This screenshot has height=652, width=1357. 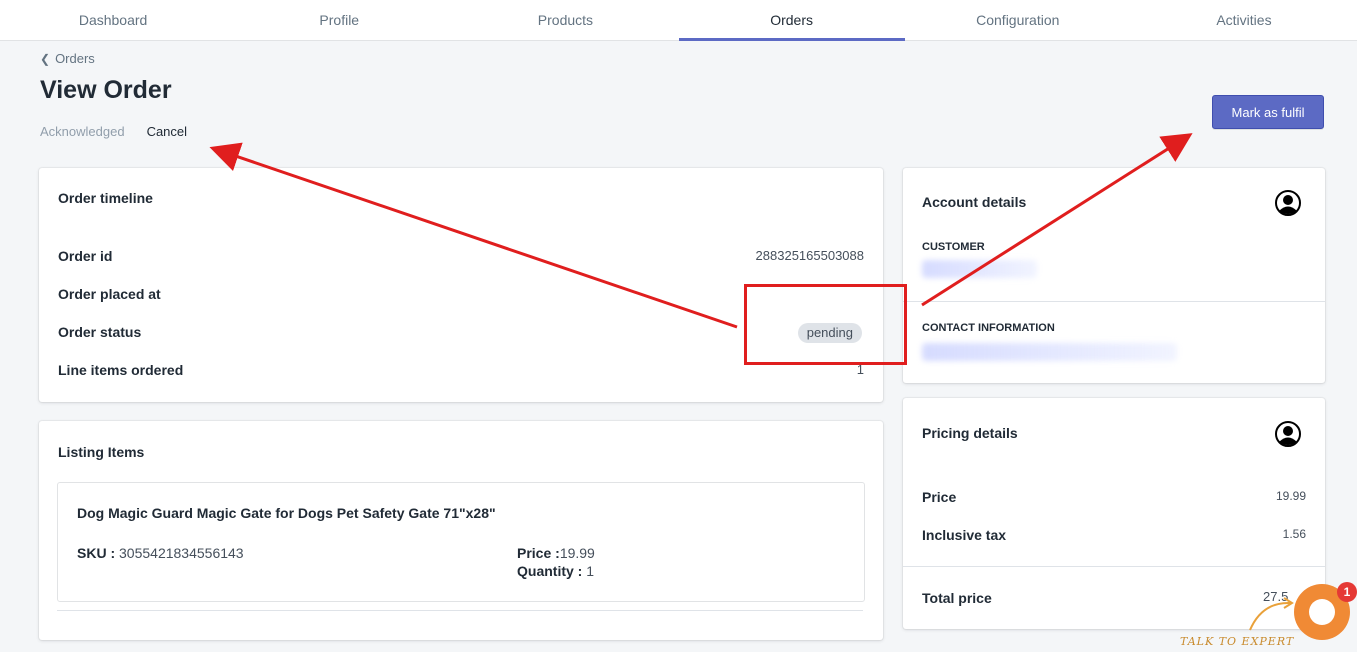 I want to click on listing-items-title: Listing Items, so click(x=101, y=452).